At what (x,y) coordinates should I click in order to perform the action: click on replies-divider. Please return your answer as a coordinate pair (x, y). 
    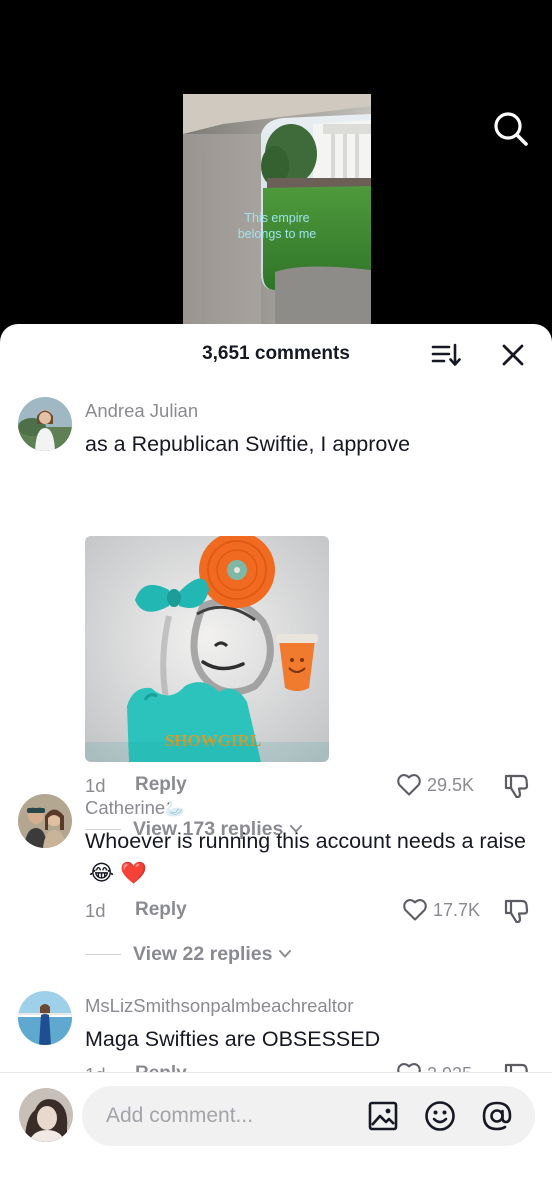
    Looking at the image, I should click on (103, 954).